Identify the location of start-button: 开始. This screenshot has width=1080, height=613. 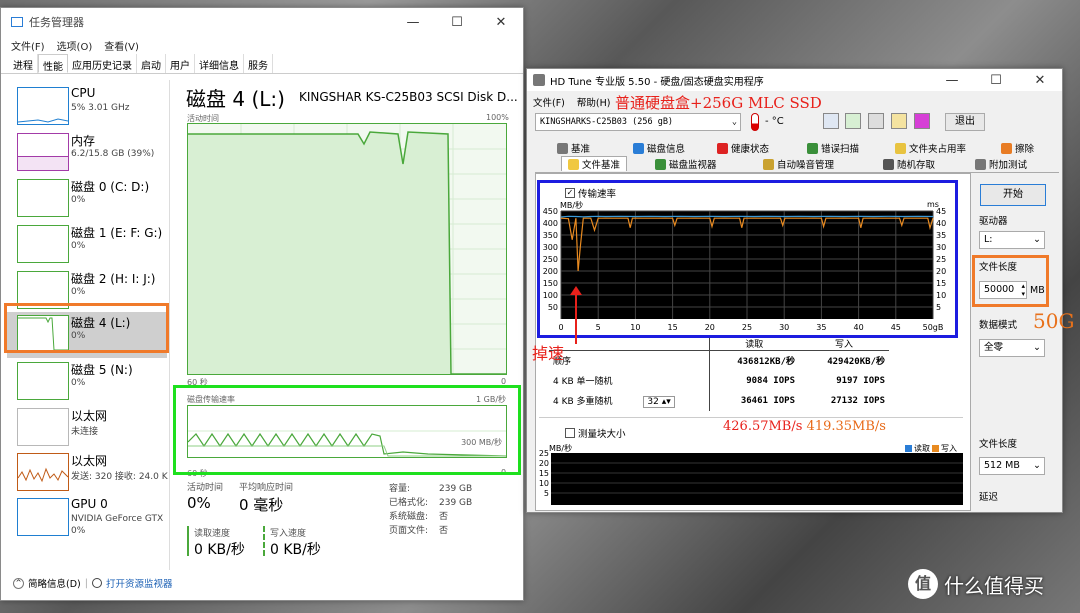
(1013, 195).